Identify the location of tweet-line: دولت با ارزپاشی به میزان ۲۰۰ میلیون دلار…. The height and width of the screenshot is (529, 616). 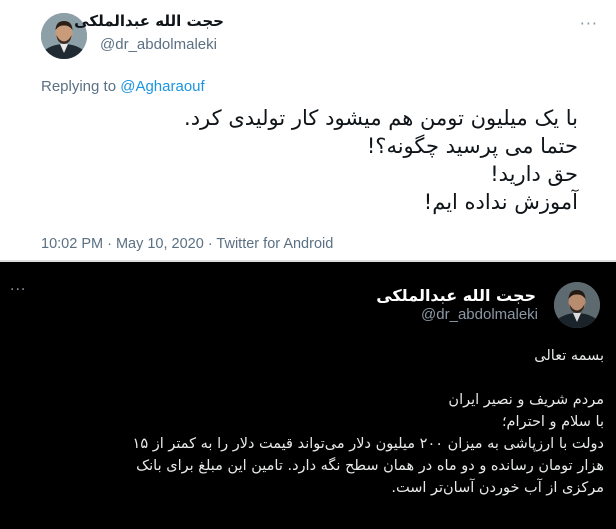
(368, 444).